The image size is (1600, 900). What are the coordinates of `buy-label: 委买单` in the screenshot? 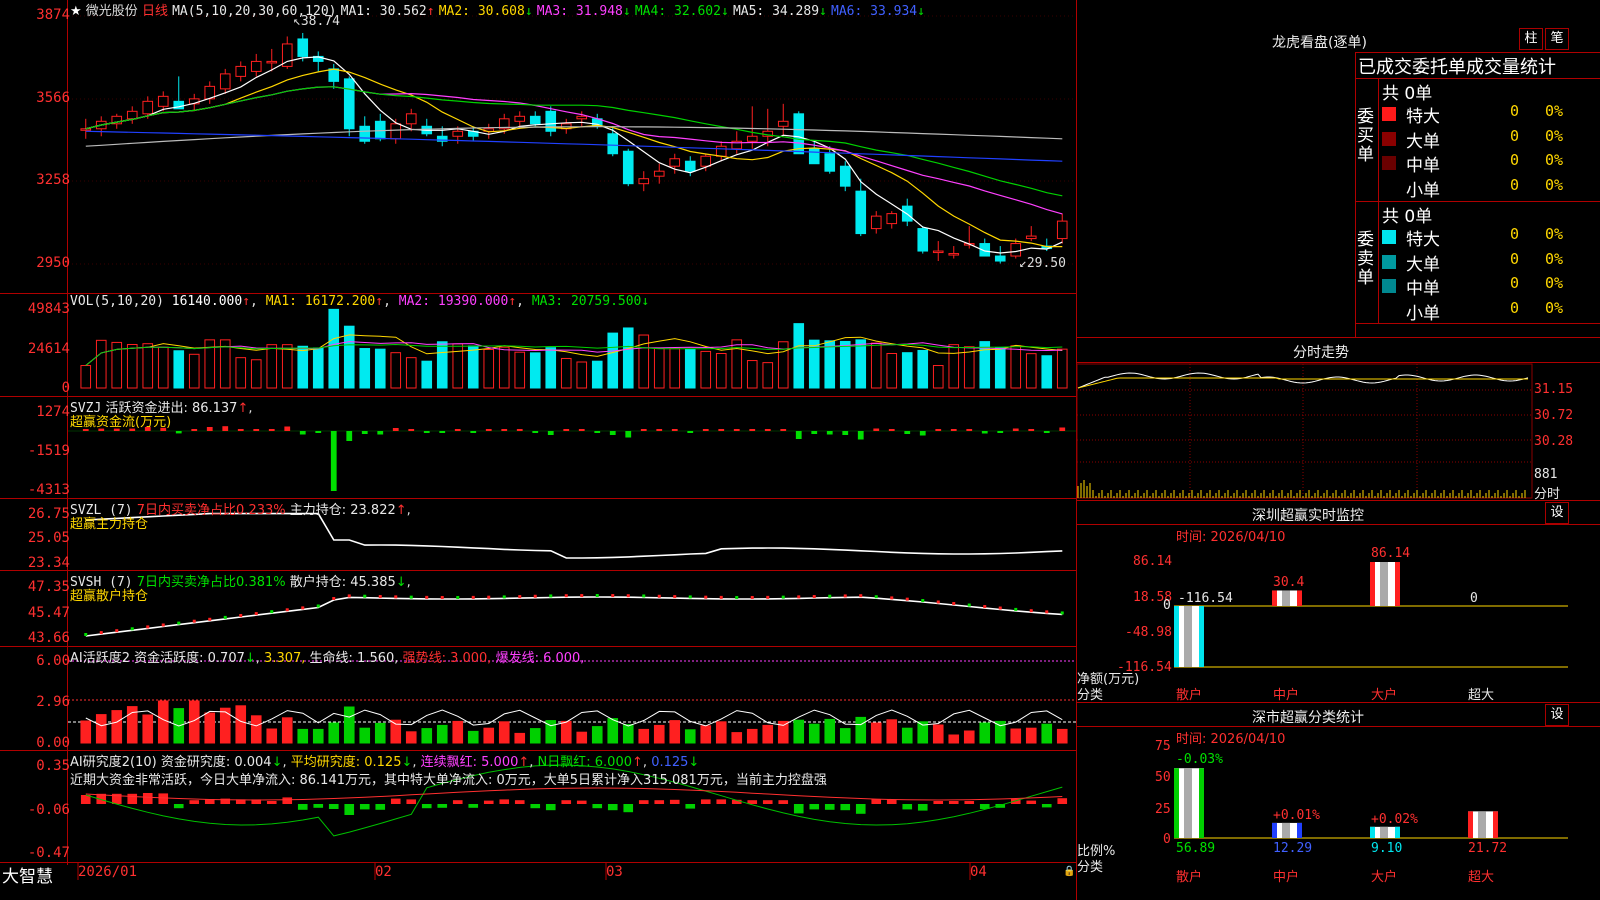 It's located at (1365, 136).